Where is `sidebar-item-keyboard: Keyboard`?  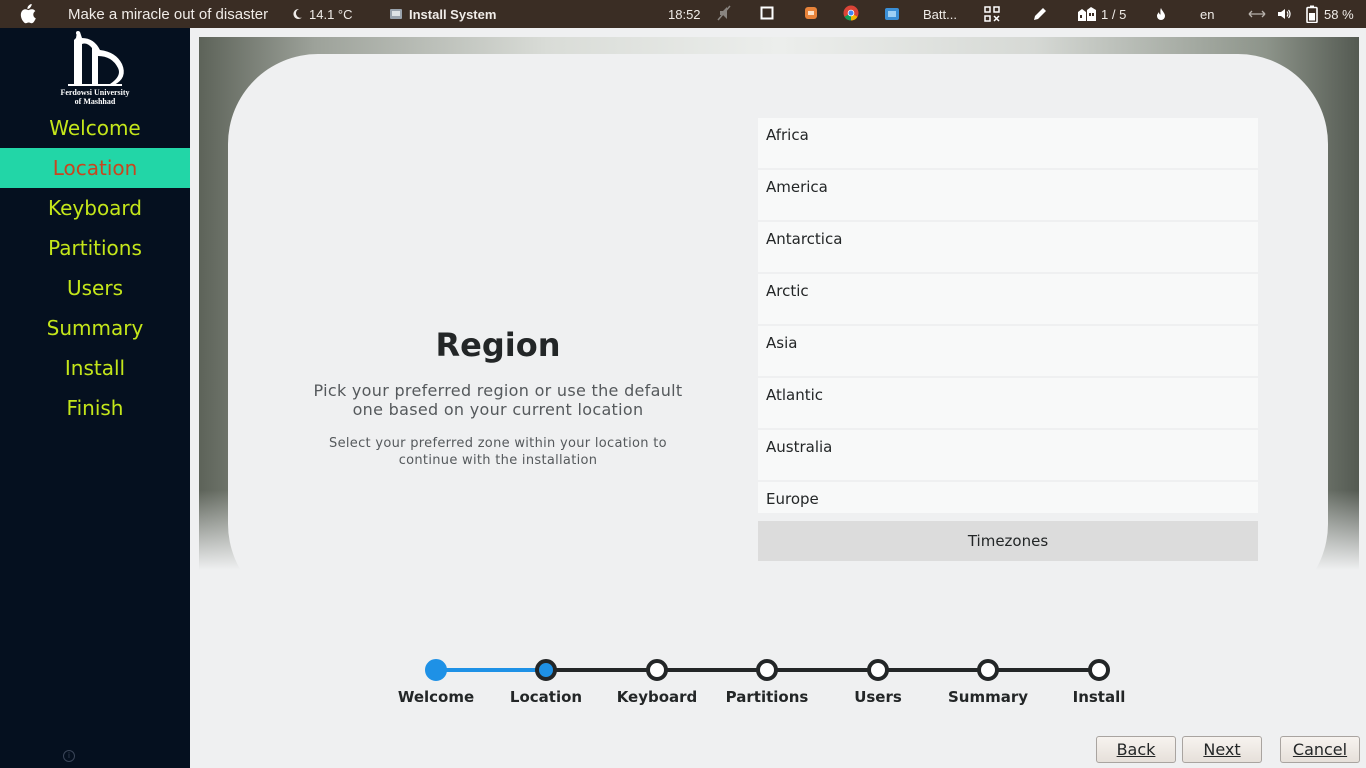
sidebar-item-keyboard: Keyboard is located at coordinates (94, 208).